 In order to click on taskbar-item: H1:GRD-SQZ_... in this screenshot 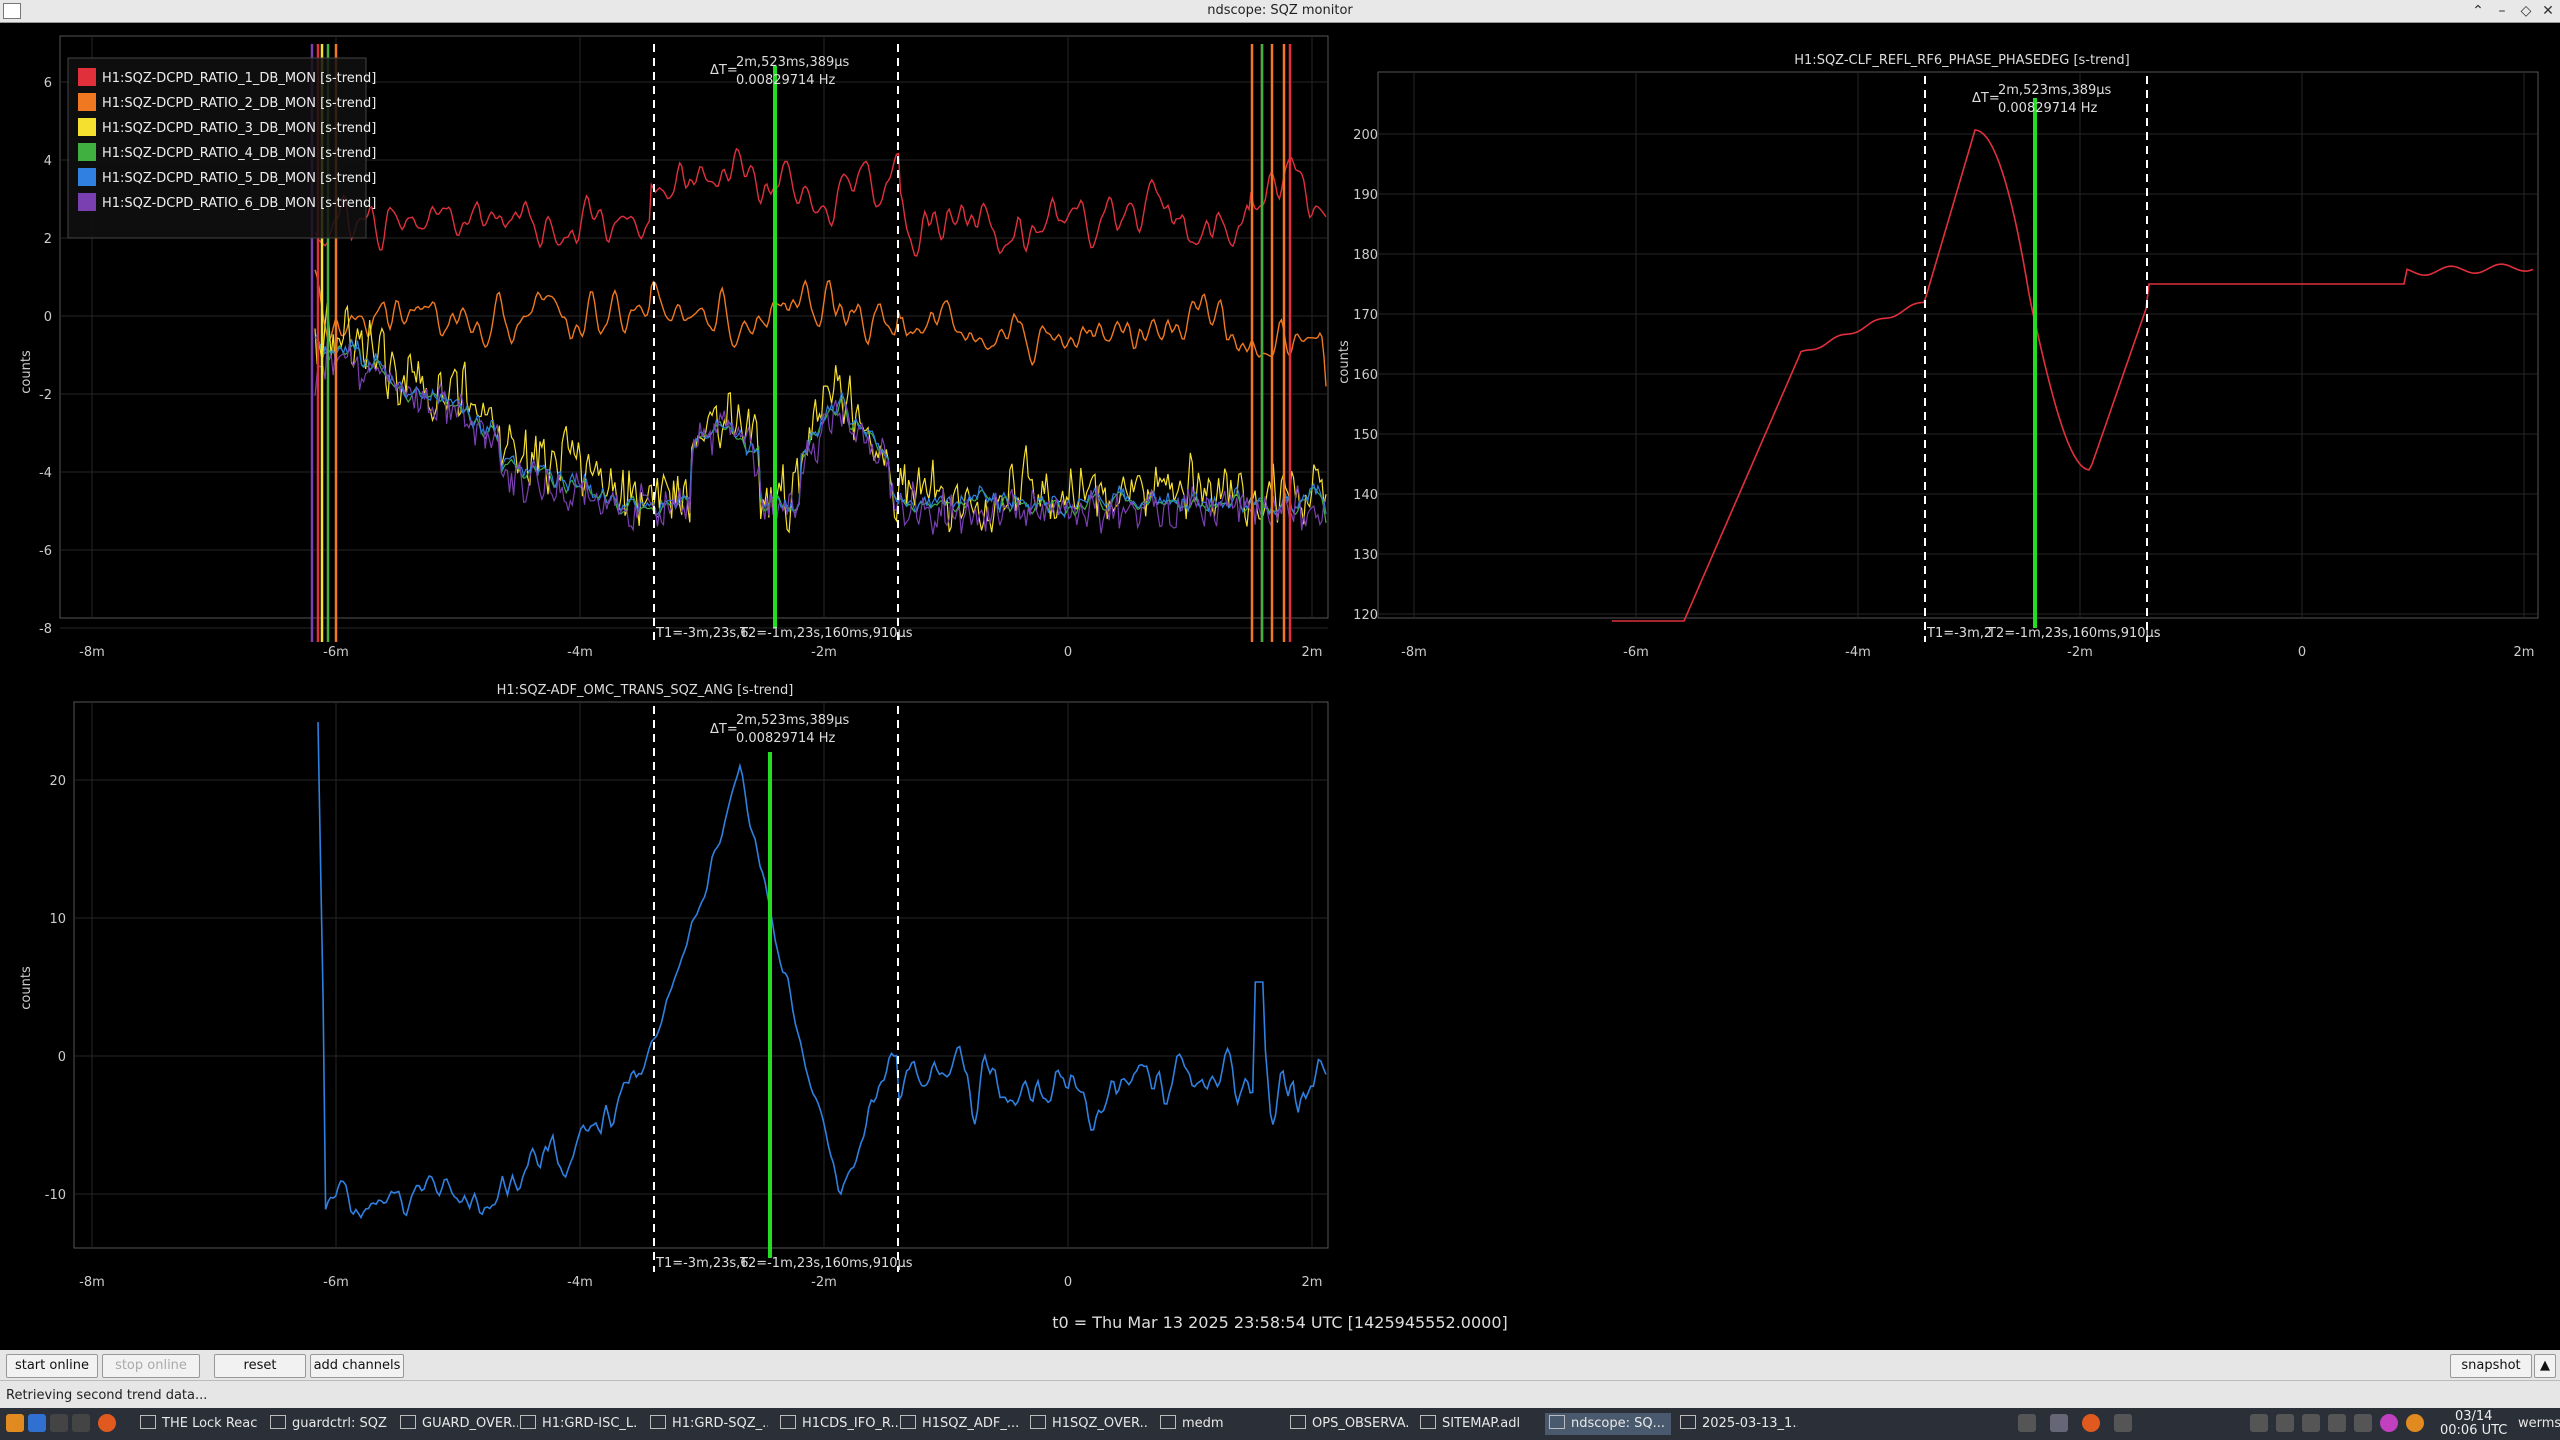, I will do `click(709, 1424)`.